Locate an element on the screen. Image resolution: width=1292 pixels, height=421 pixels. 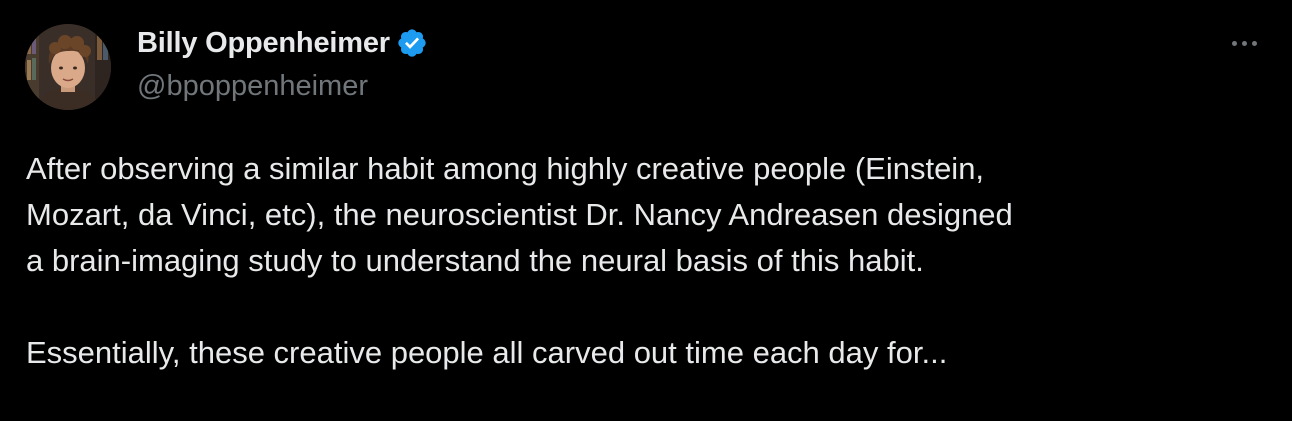
author-display-name: Billy Oppenheimer is located at coordinates (263, 43).